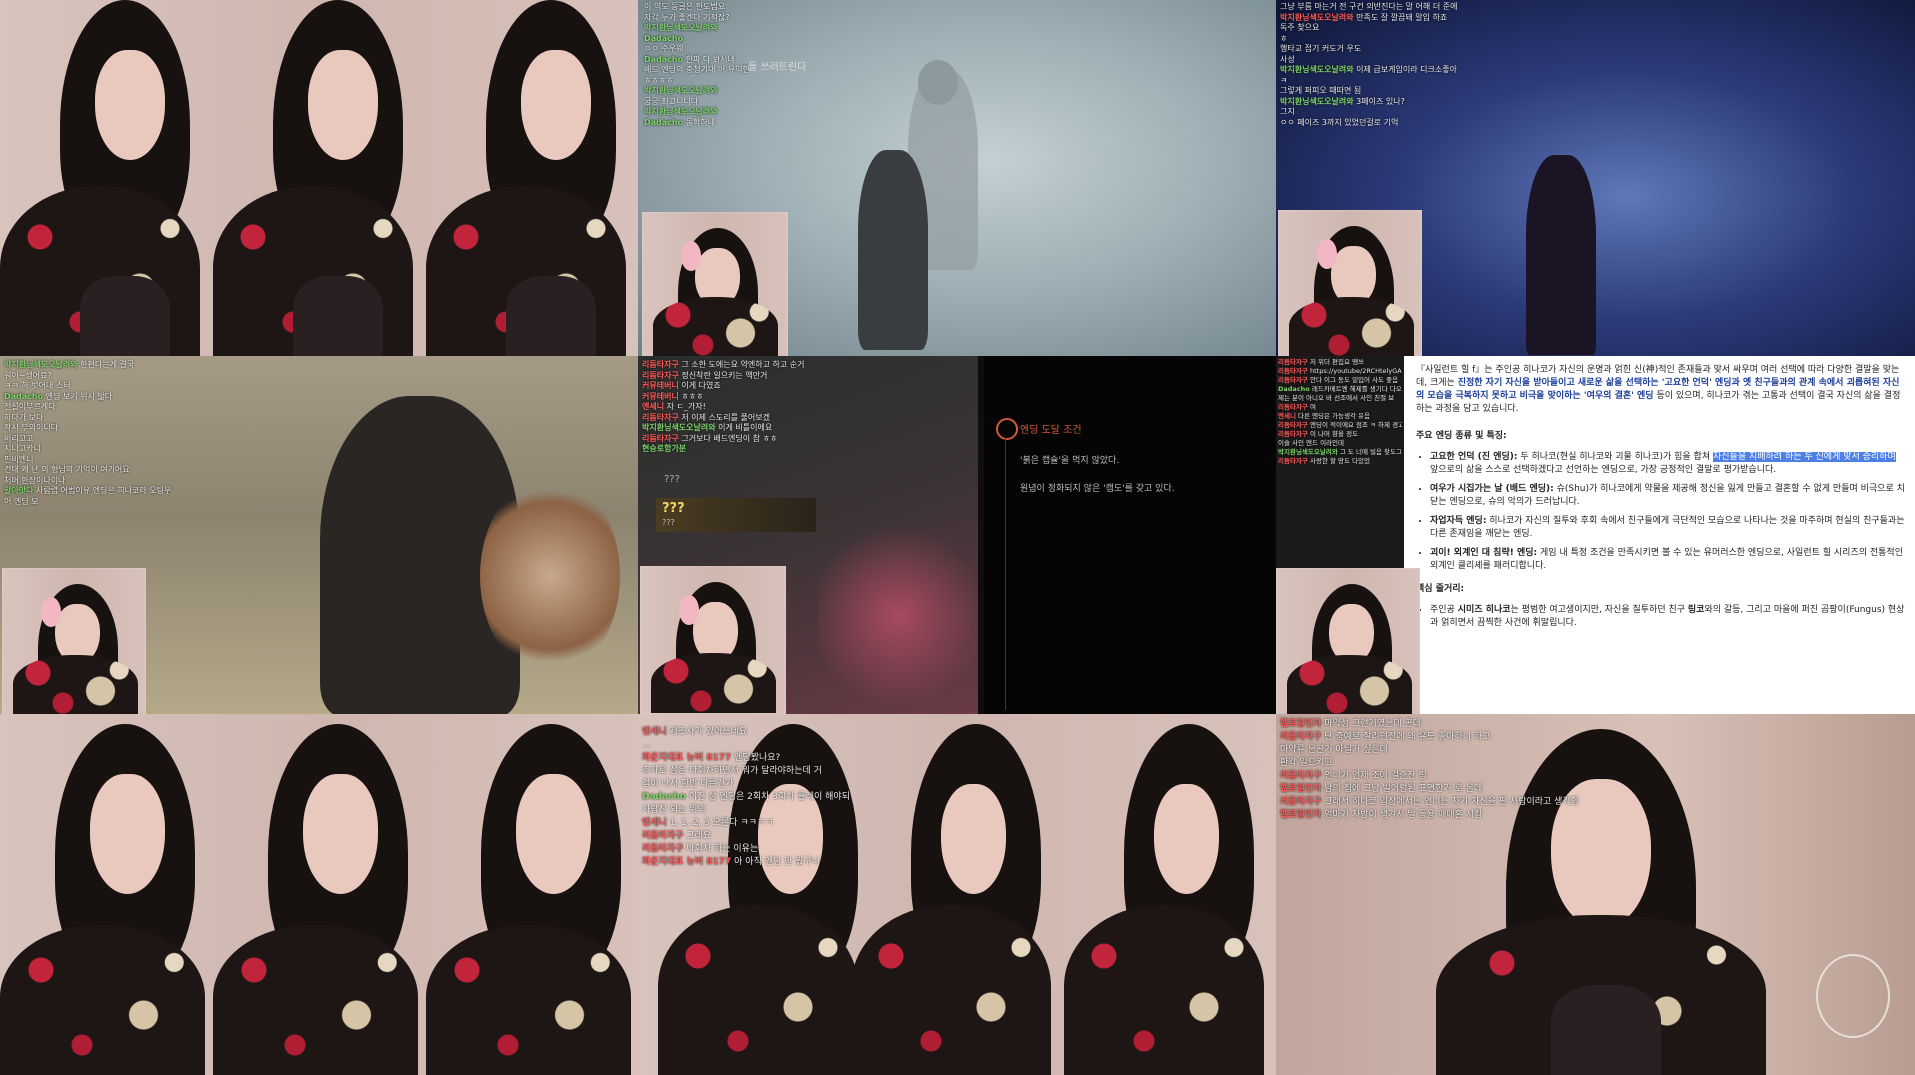 The height and width of the screenshot is (1075, 1915). Describe the element at coordinates (938, 82) in the screenshot. I see `ghost-head` at that location.